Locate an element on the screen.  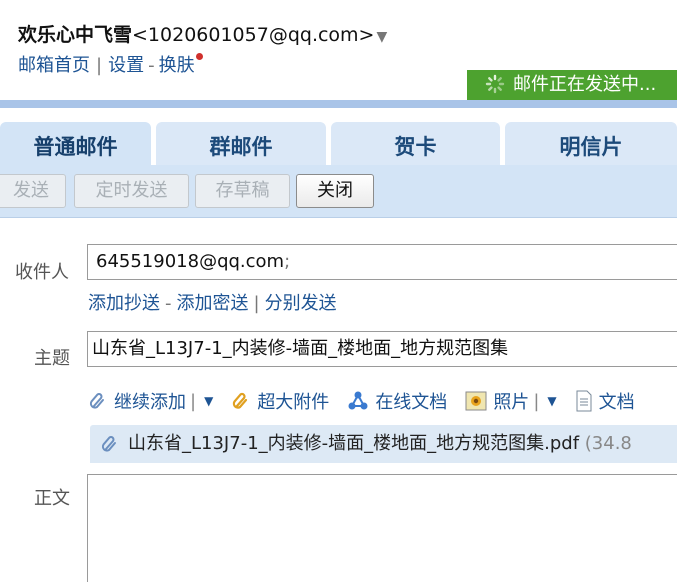
subject-value: 山东省_L13J7-1_内装修-墙面_楼地面_地方规范图集 is located at coordinates (300, 348).